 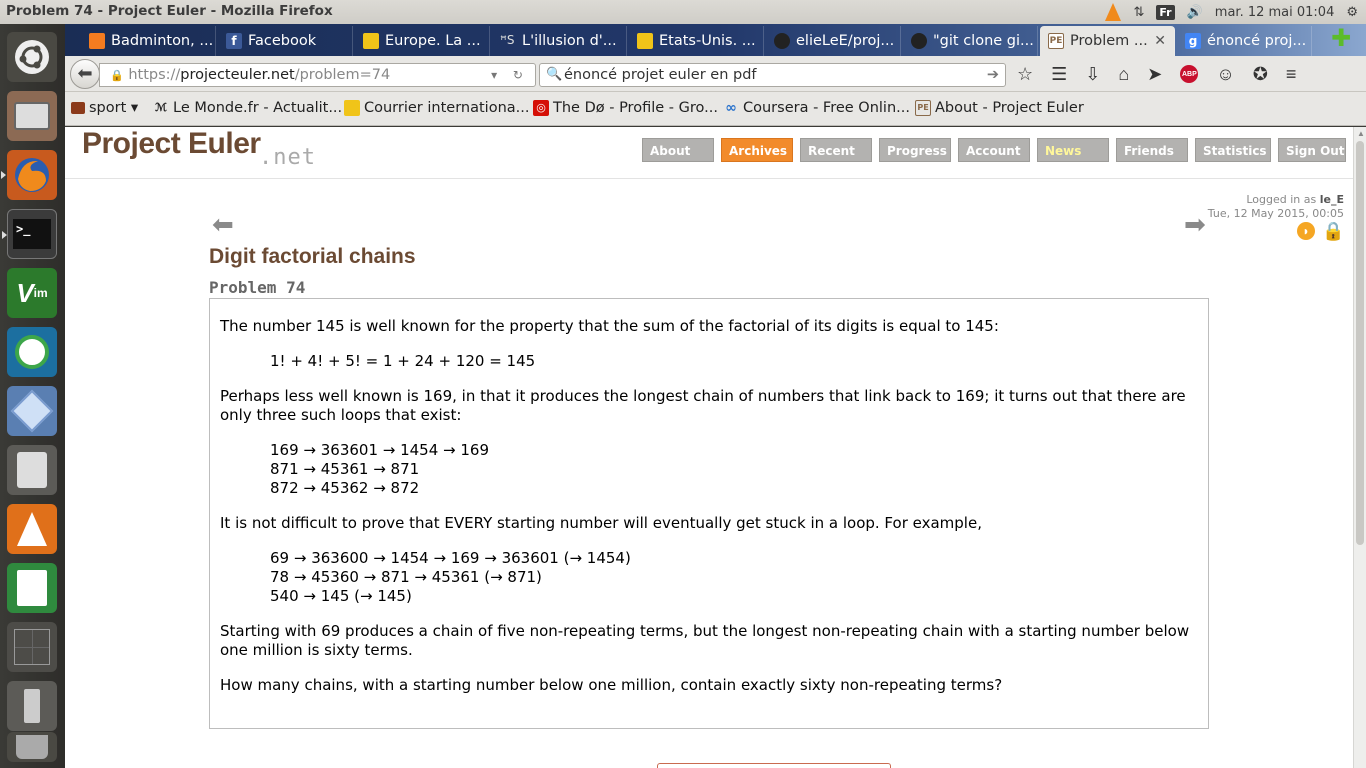 I want to click on unity-launcher: >_ Vim, so click(x=32, y=396).